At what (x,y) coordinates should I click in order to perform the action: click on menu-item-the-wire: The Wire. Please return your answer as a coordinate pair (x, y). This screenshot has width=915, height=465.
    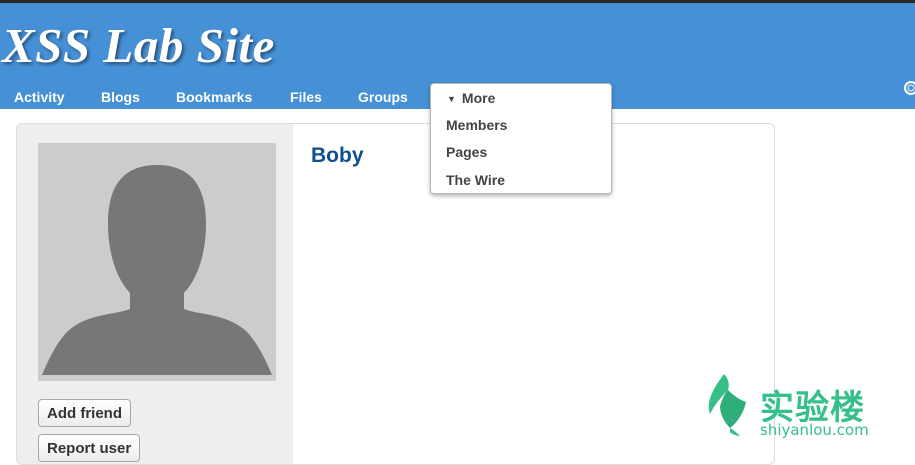
    Looking at the image, I should click on (475, 180).